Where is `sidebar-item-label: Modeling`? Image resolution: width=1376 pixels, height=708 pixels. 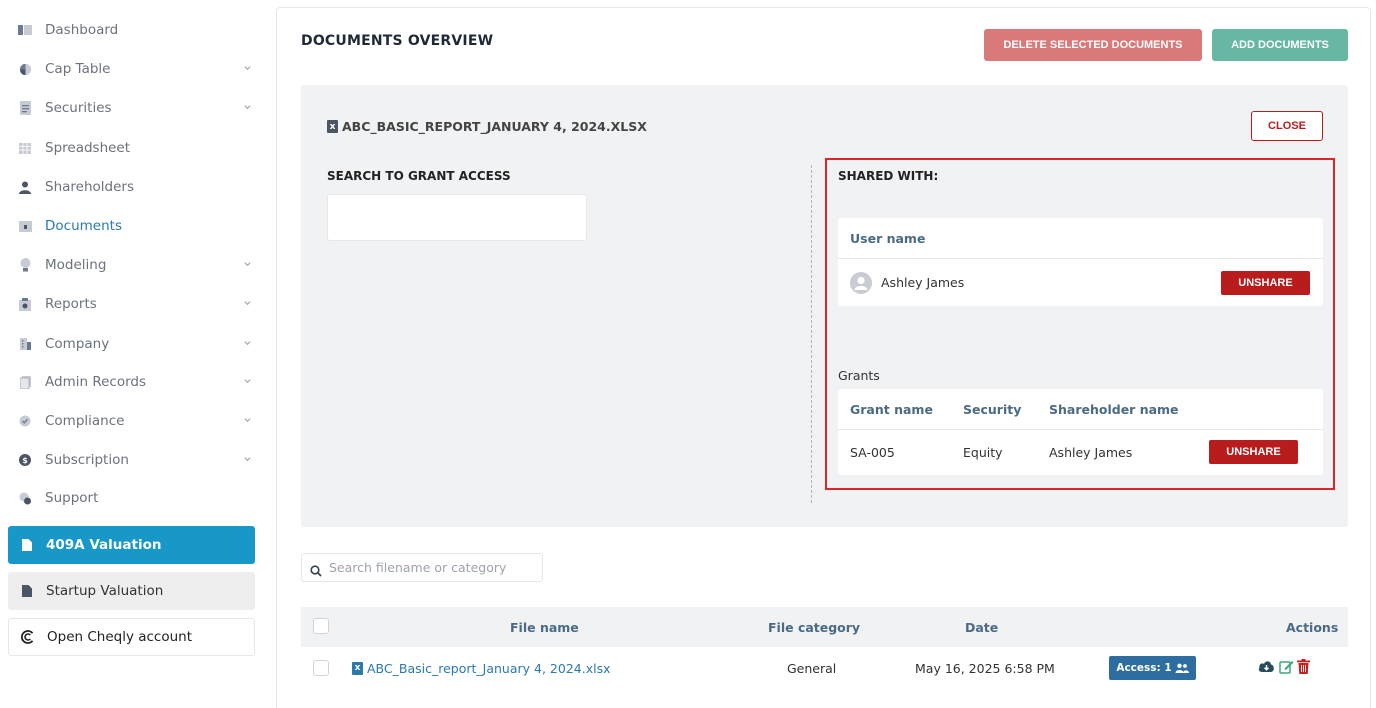
sidebar-item-label: Modeling is located at coordinates (76, 265).